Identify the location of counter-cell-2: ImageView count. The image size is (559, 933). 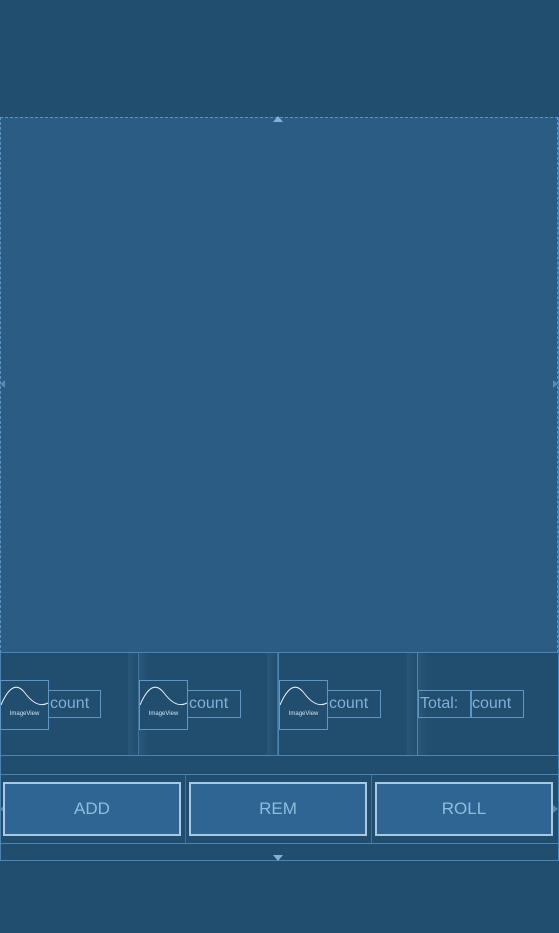
(208, 704).